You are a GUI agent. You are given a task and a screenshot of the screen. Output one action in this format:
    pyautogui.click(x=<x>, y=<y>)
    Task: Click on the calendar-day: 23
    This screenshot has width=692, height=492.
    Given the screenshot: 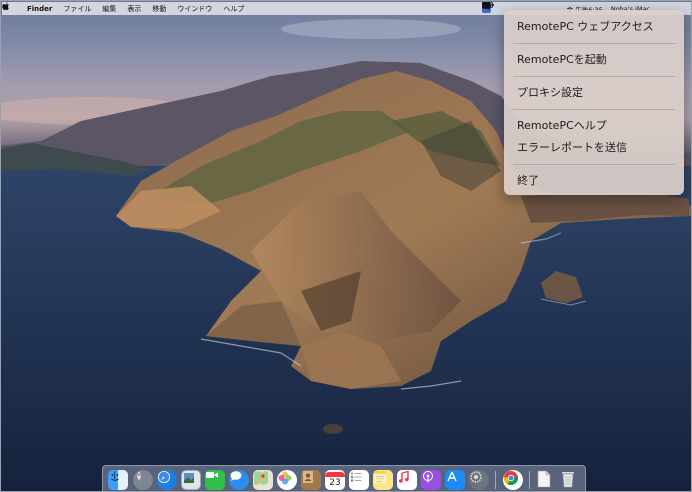 What is the action you would take?
    pyautogui.click(x=335, y=482)
    